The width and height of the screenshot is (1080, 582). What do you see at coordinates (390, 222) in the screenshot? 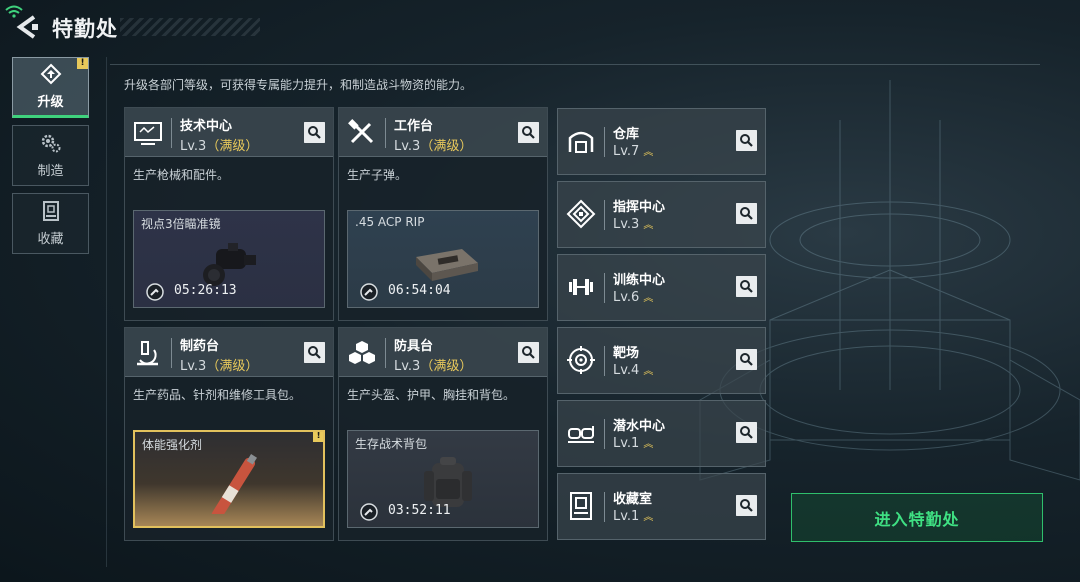
I see `product-name: .45 ACP RIP` at bounding box center [390, 222].